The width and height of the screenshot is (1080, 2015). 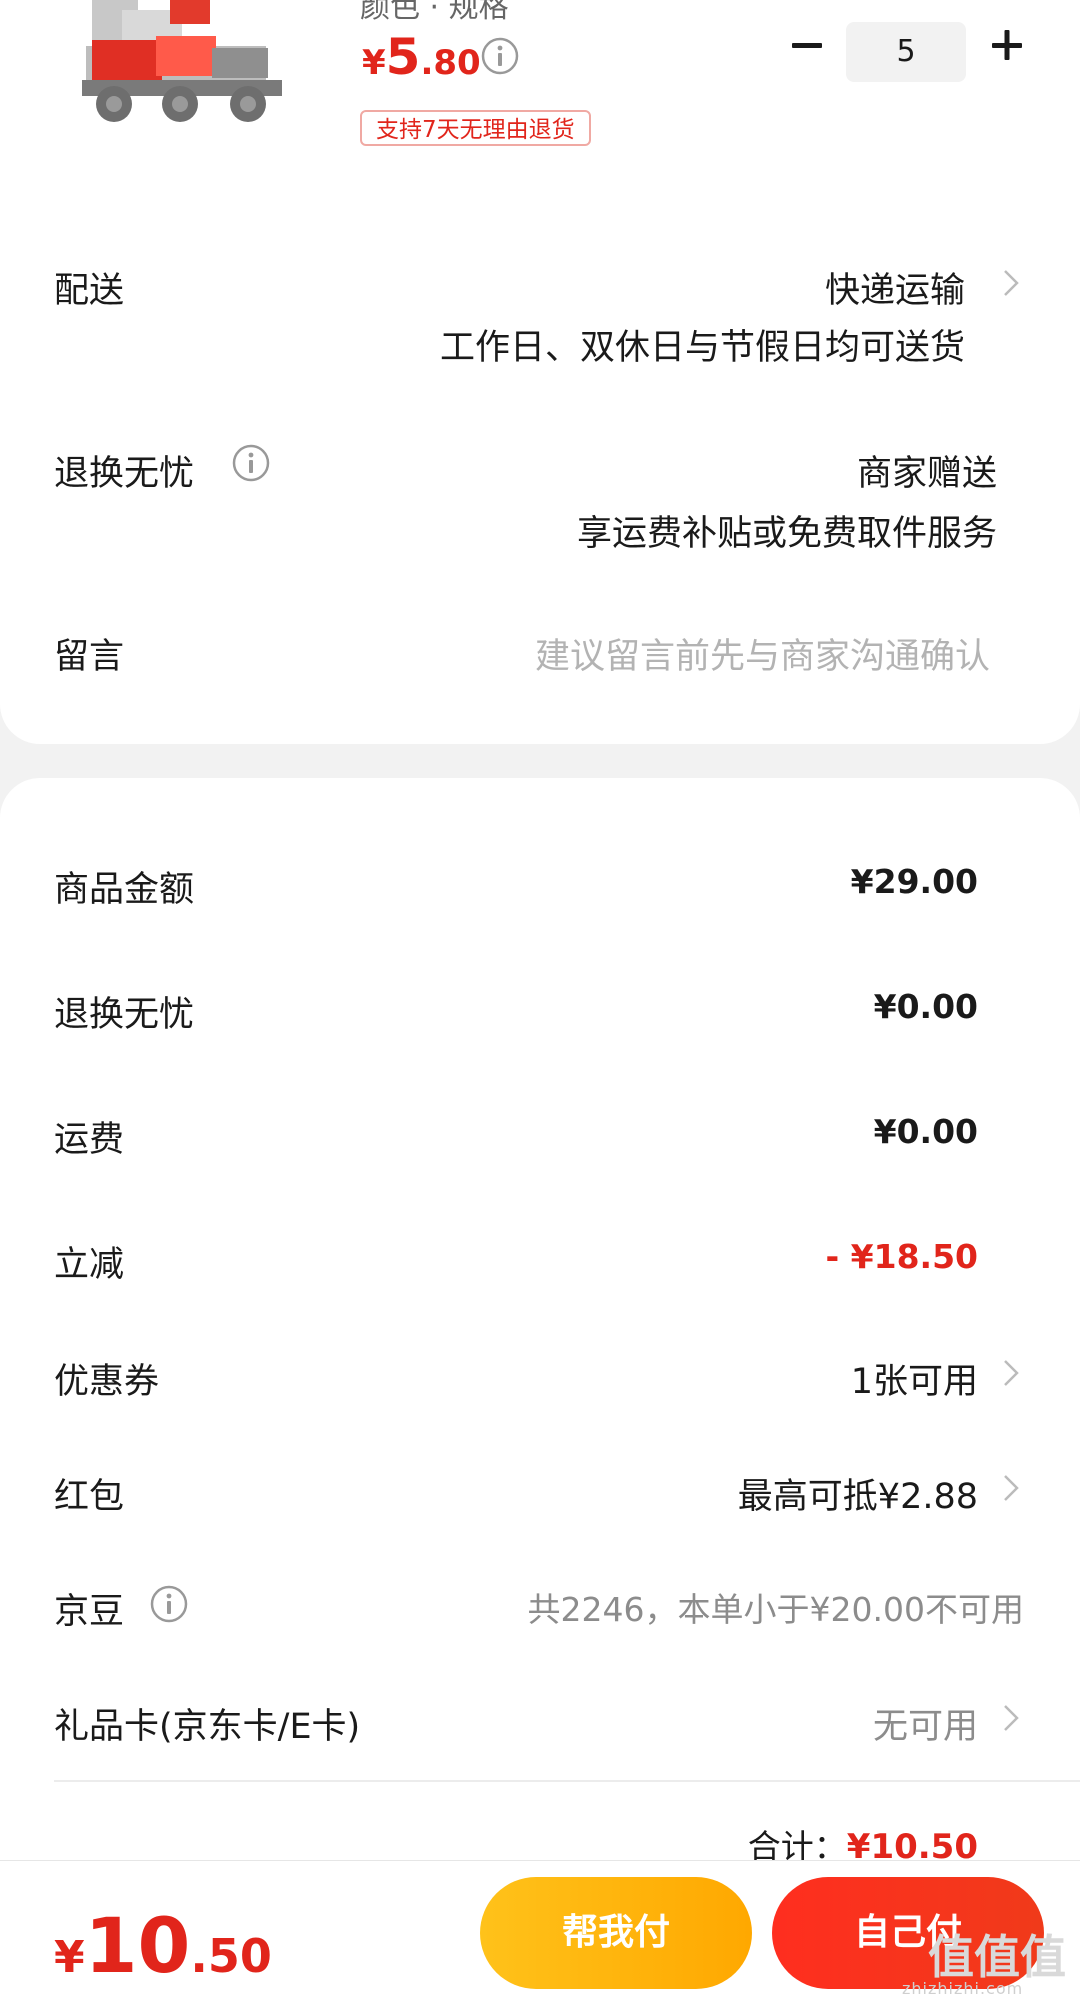 I want to click on return-service-label: 退换无忧, so click(x=124, y=474).